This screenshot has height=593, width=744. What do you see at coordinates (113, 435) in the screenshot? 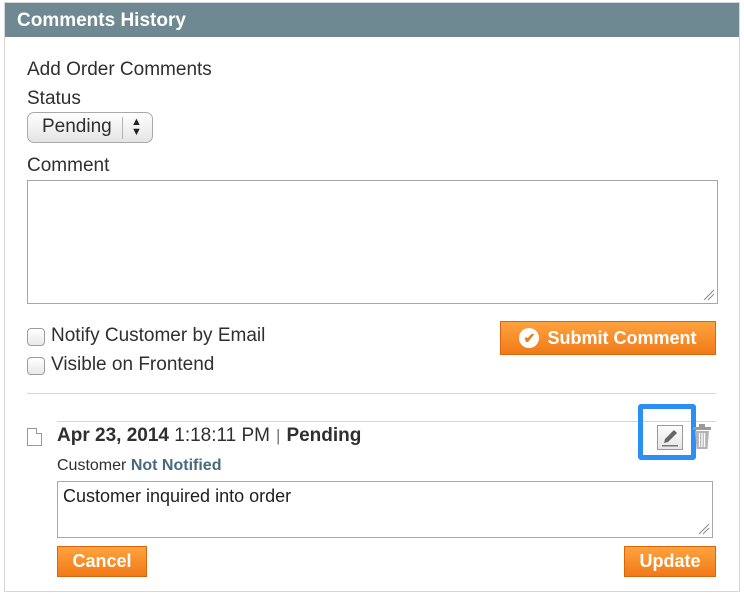
I see `entry-date: Apr 23, 2014` at bounding box center [113, 435].